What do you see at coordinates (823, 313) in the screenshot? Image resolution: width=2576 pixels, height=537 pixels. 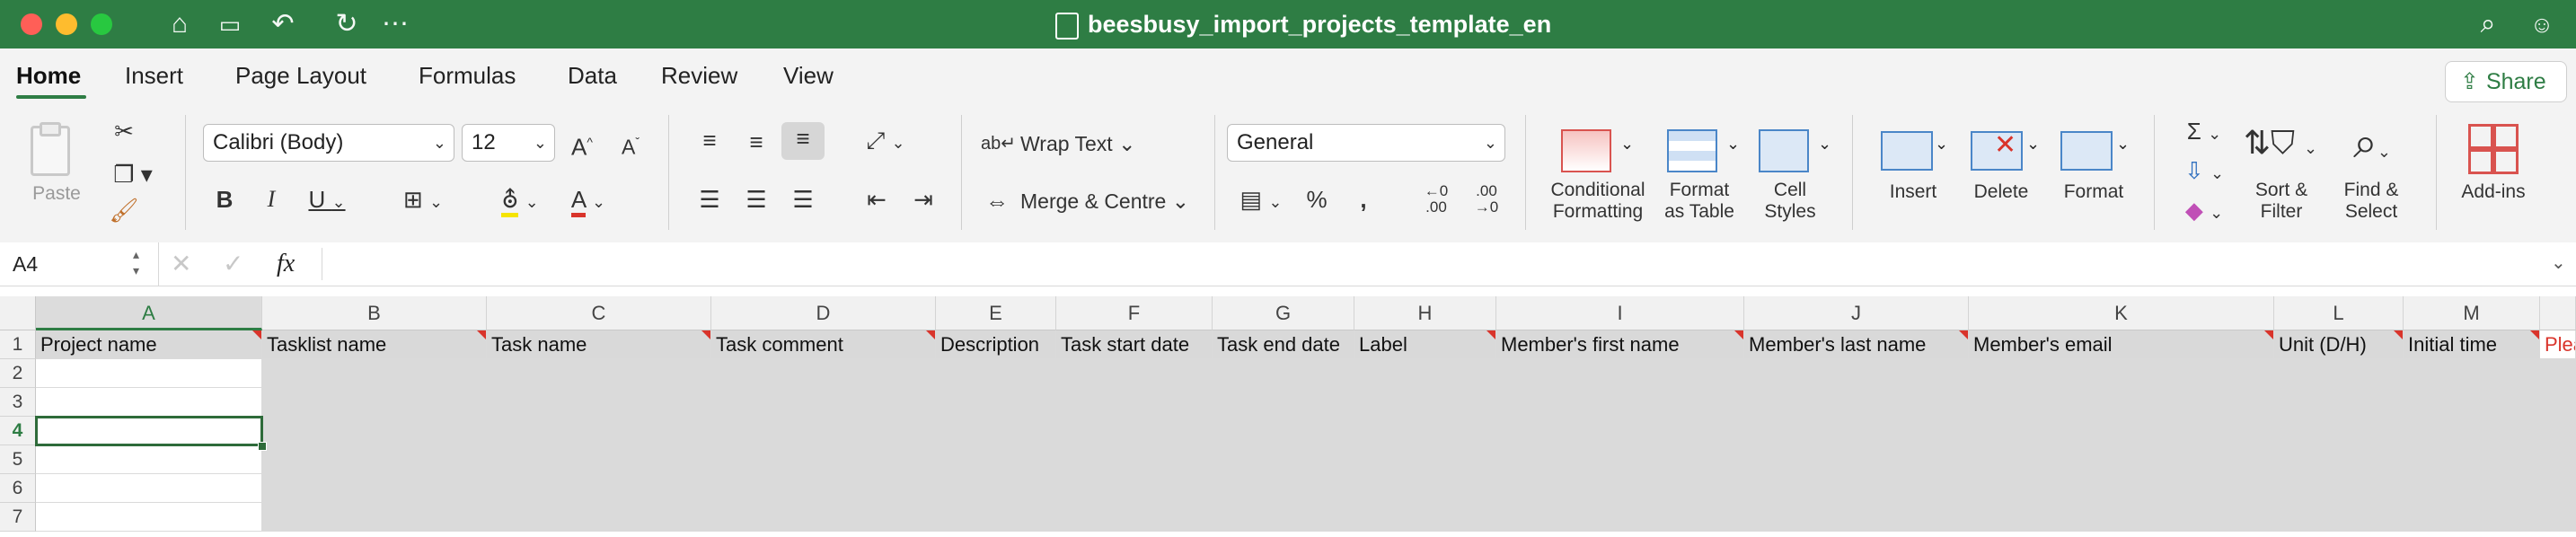 I see `column-header: D` at bounding box center [823, 313].